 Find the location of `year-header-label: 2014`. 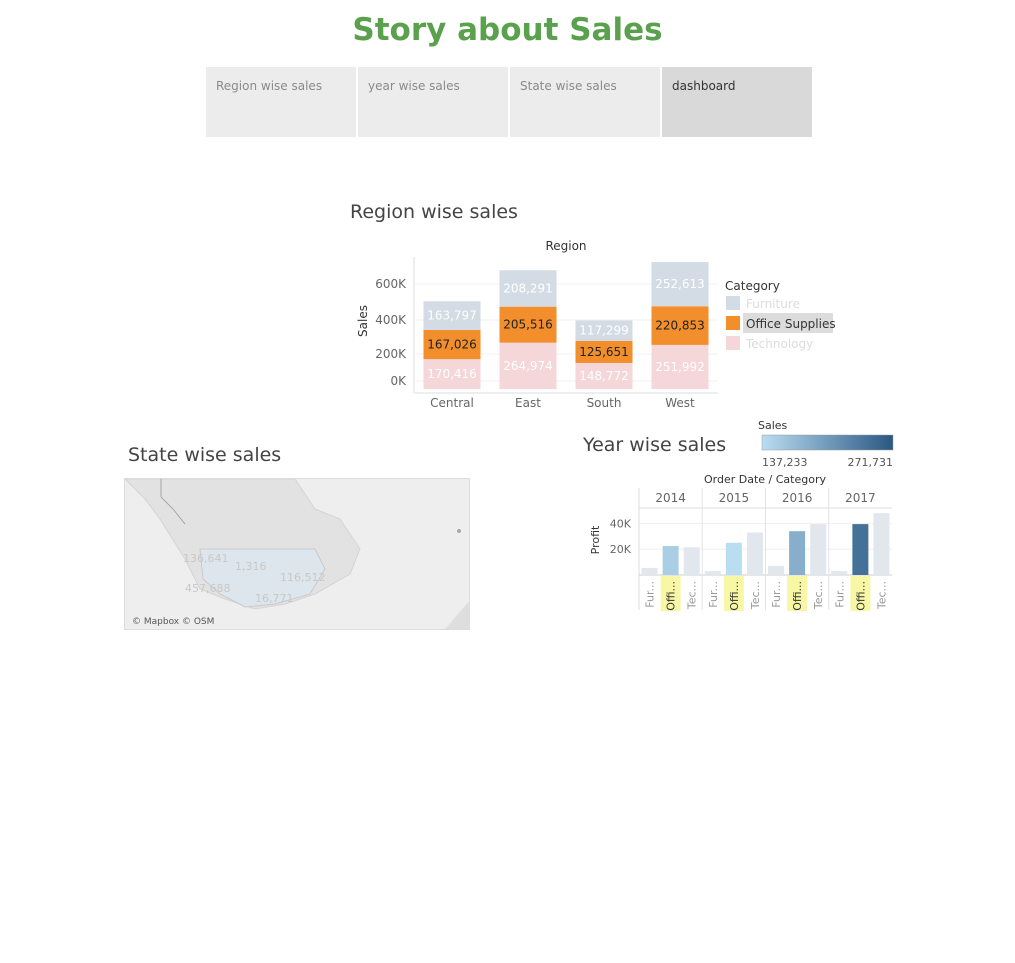

year-header-label: 2014 is located at coordinates (670, 498).